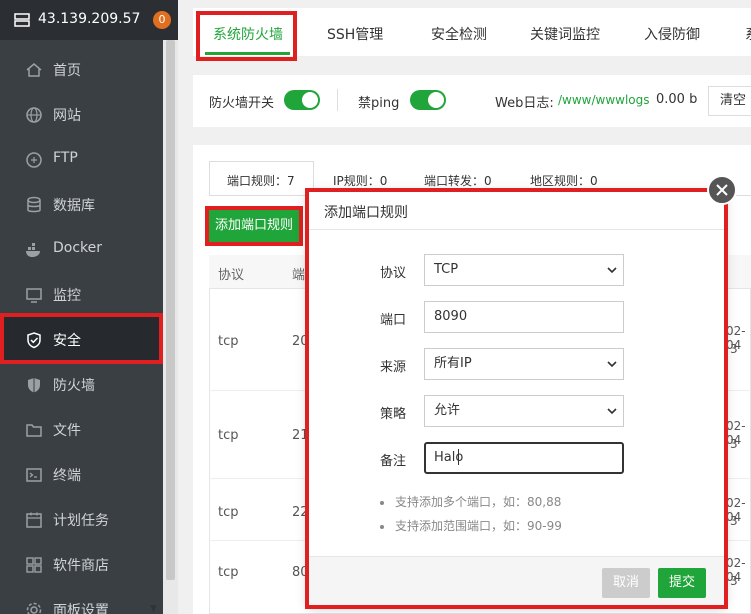 This screenshot has height=614, width=751. I want to click on home-icon, so click(34, 70).